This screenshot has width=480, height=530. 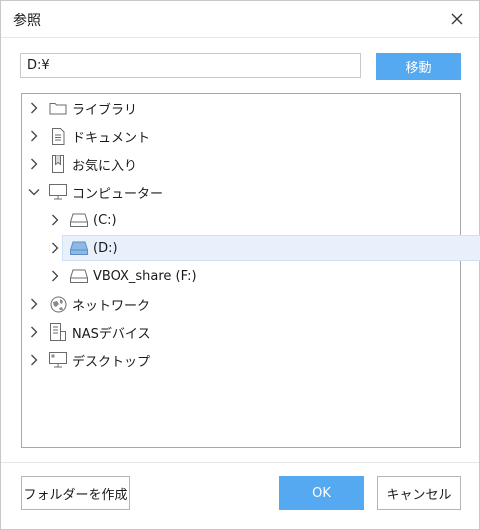 I want to click on move-button: 移動, so click(x=418, y=66).